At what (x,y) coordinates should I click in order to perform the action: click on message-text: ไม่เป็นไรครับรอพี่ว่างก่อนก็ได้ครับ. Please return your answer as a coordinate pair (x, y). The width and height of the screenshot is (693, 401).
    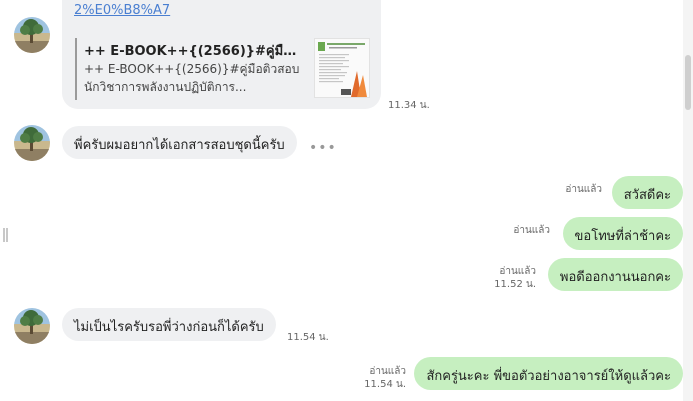
    Looking at the image, I should click on (169, 327).